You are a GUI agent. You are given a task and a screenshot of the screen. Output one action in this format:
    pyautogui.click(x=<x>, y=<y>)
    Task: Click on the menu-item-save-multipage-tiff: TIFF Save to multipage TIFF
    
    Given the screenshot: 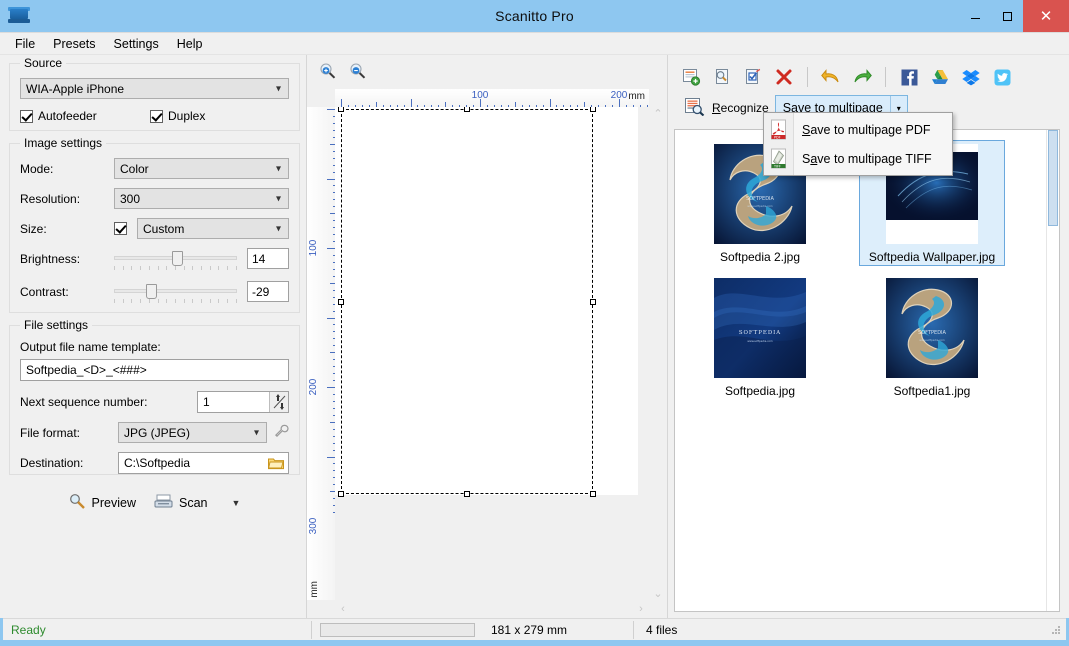 What is the action you would take?
    pyautogui.click(x=858, y=158)
    